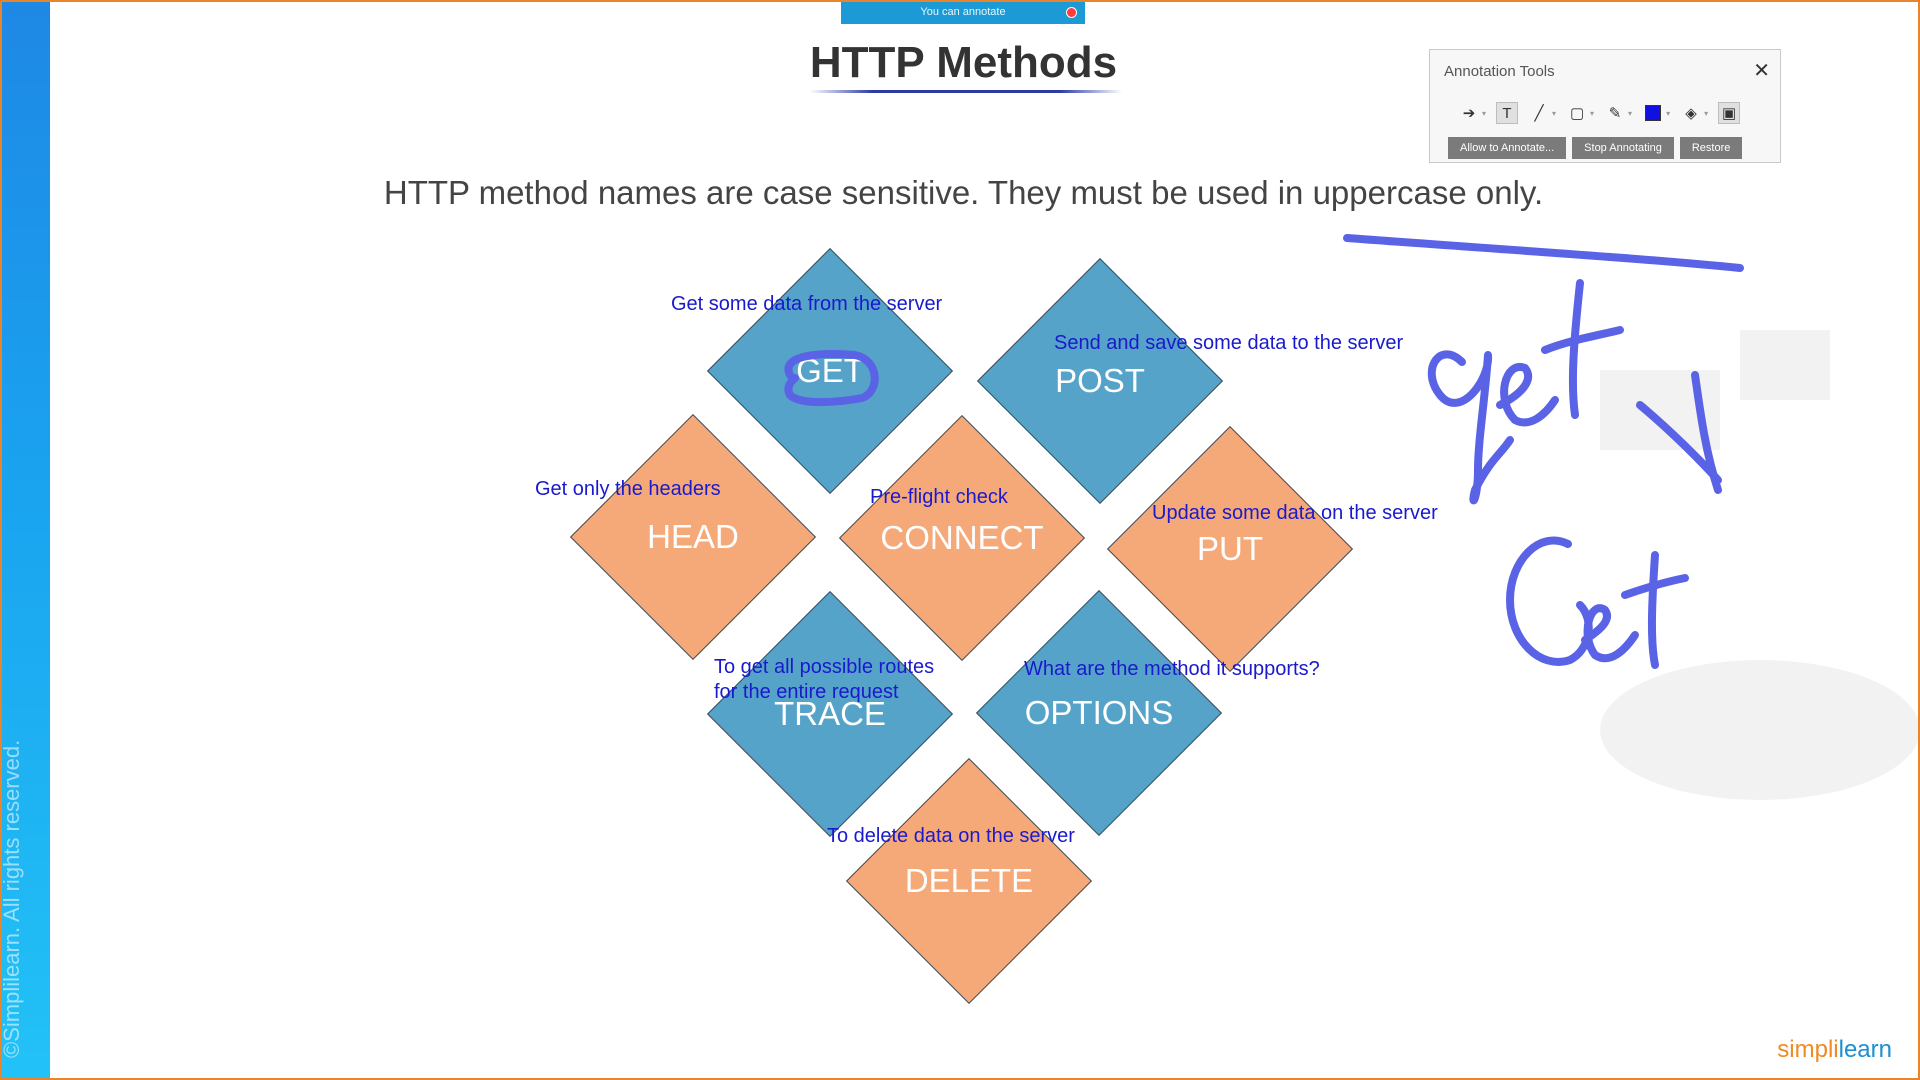  Describe the element at coordinates (1691, 113) in the screenshot. I see `eraser-tool-icon: ◈` at that location.